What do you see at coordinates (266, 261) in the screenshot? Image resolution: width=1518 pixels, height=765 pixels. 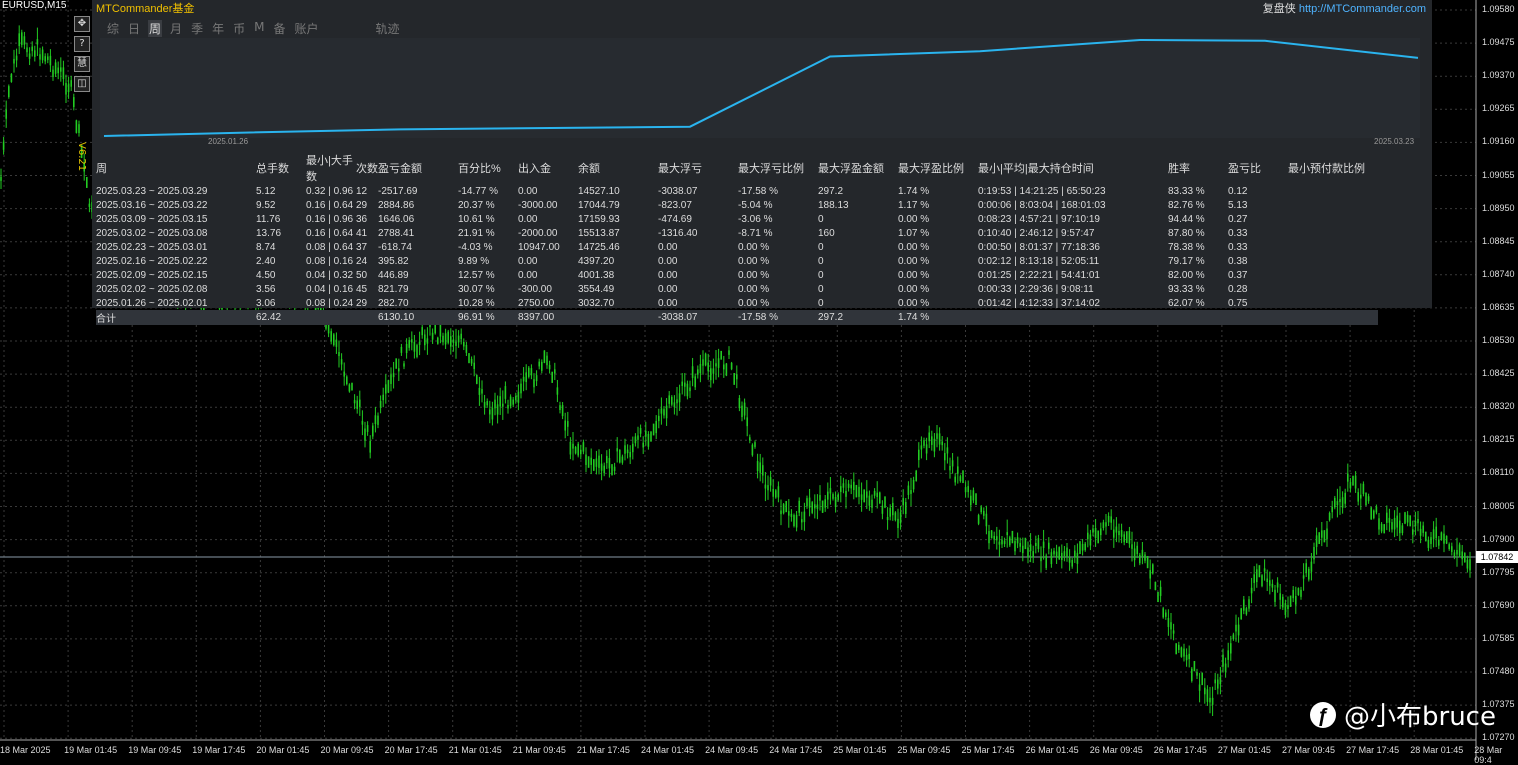 I see `table-cell: 2.40` at bounding box center [266, 261].